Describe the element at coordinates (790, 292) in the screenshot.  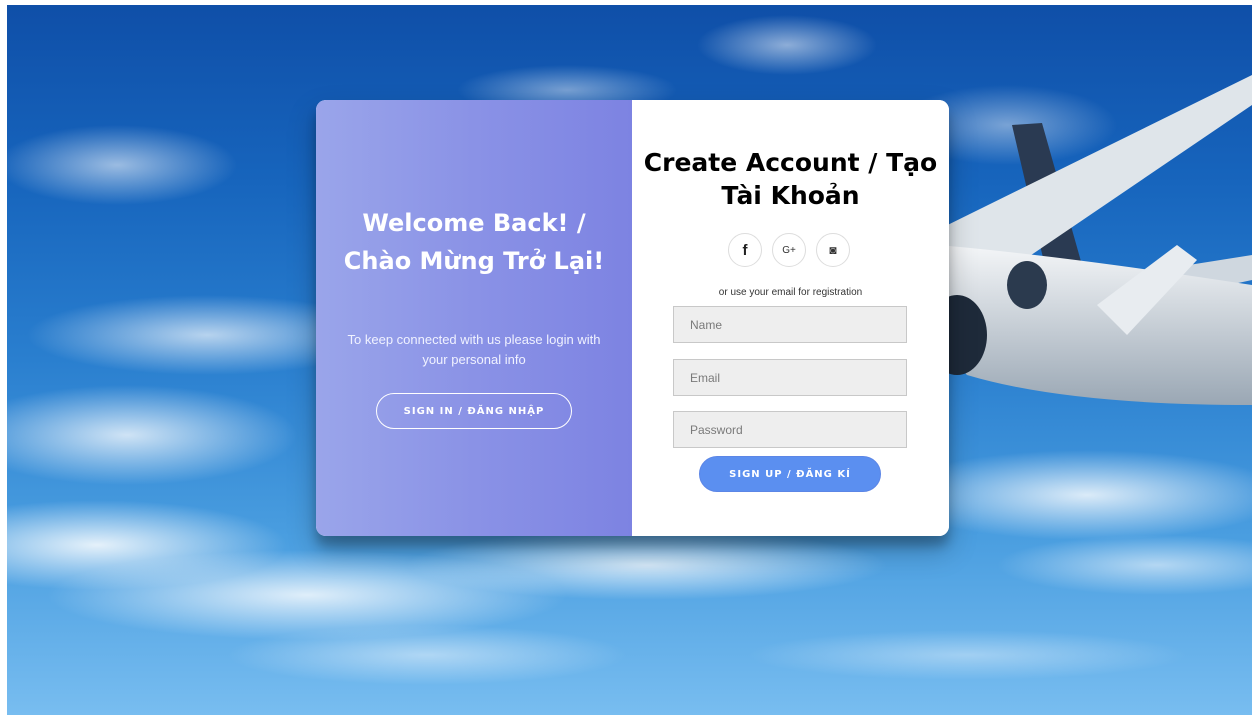
I see `registration-hint: or use your email for registration` at that location.